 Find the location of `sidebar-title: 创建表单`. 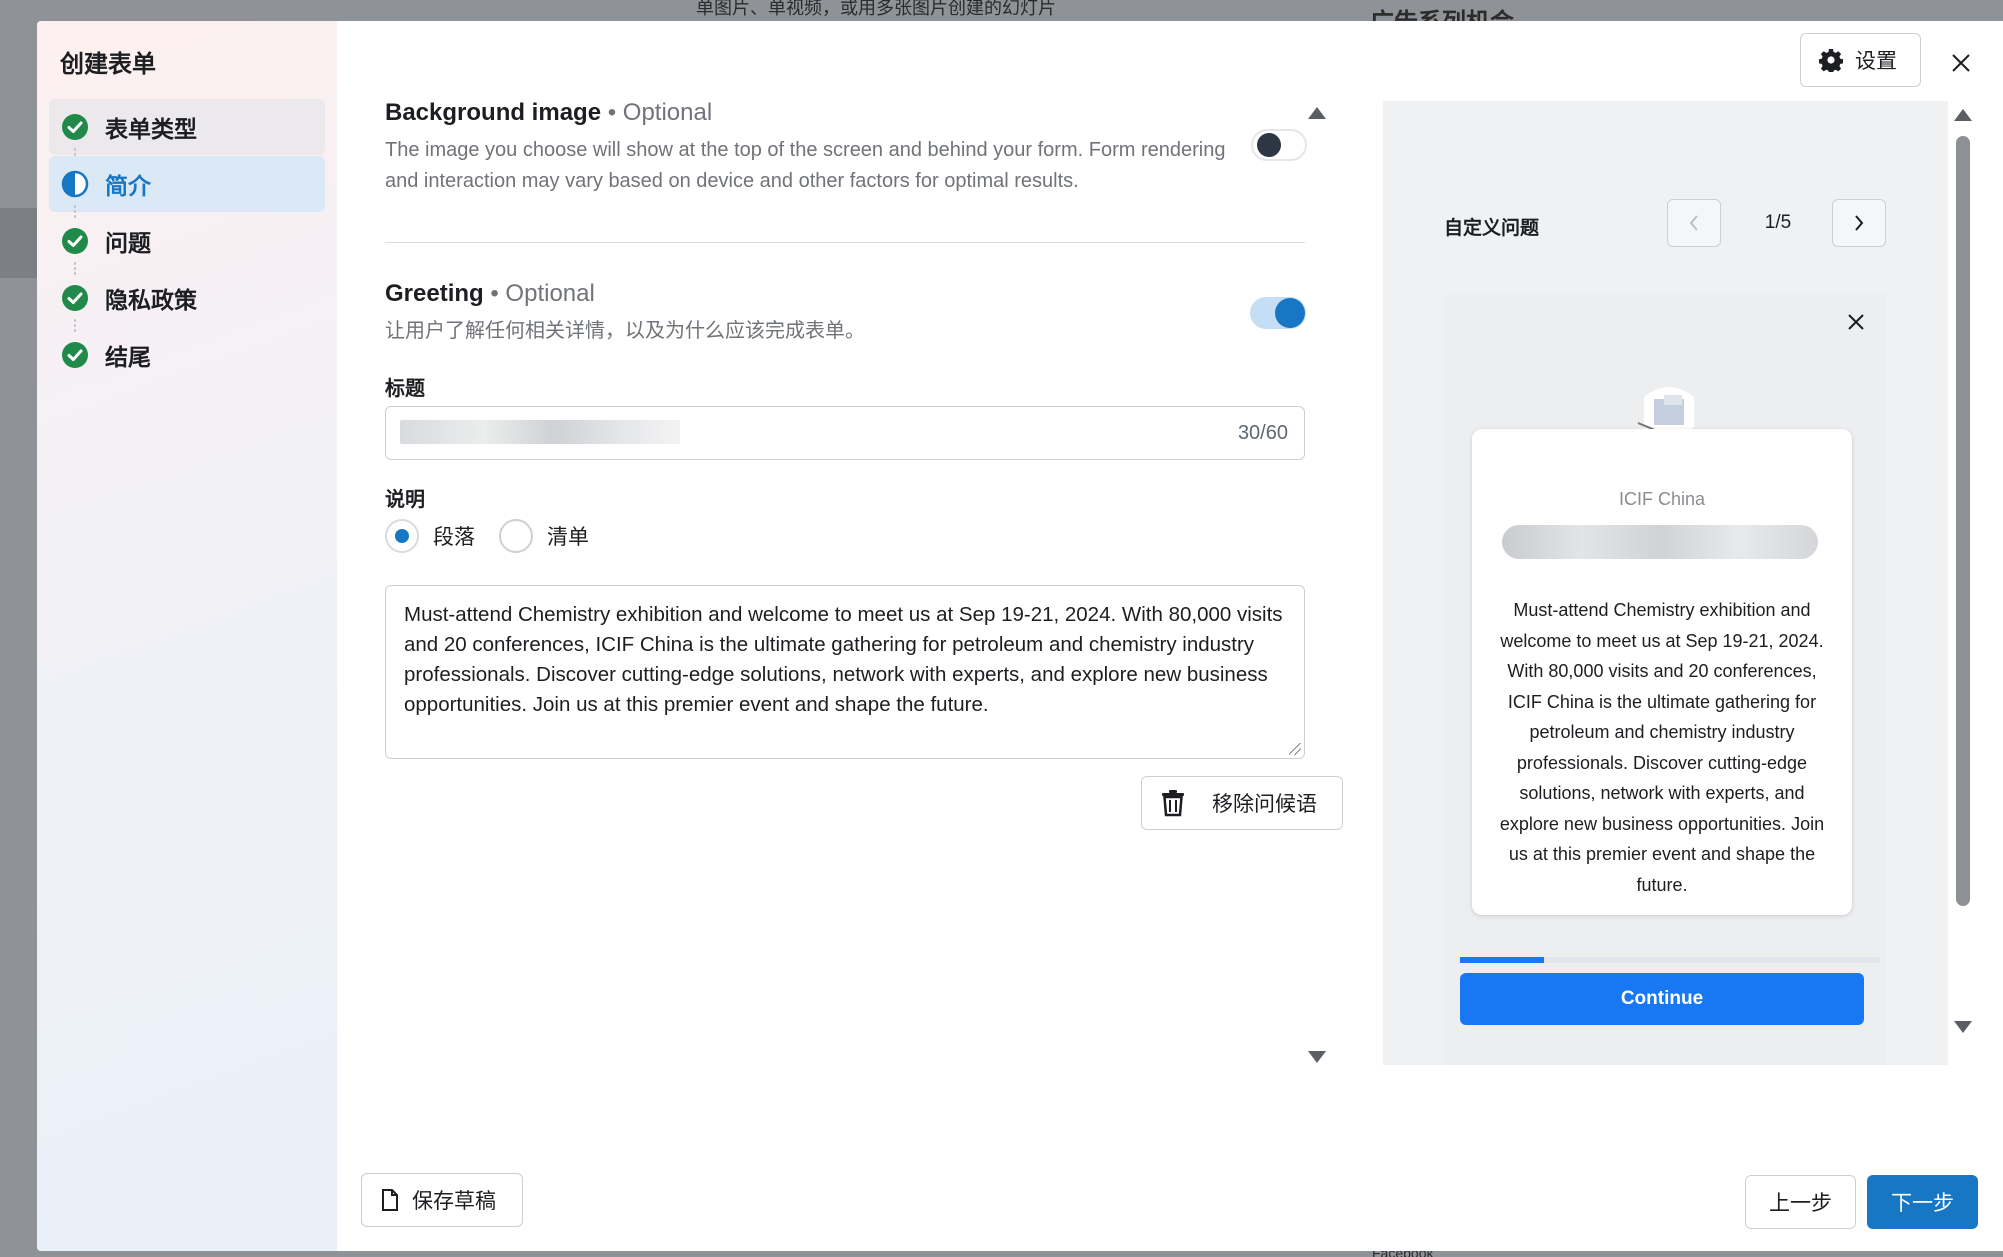

sidebar-title: 创建表单 is located at coordinates (108, 64).